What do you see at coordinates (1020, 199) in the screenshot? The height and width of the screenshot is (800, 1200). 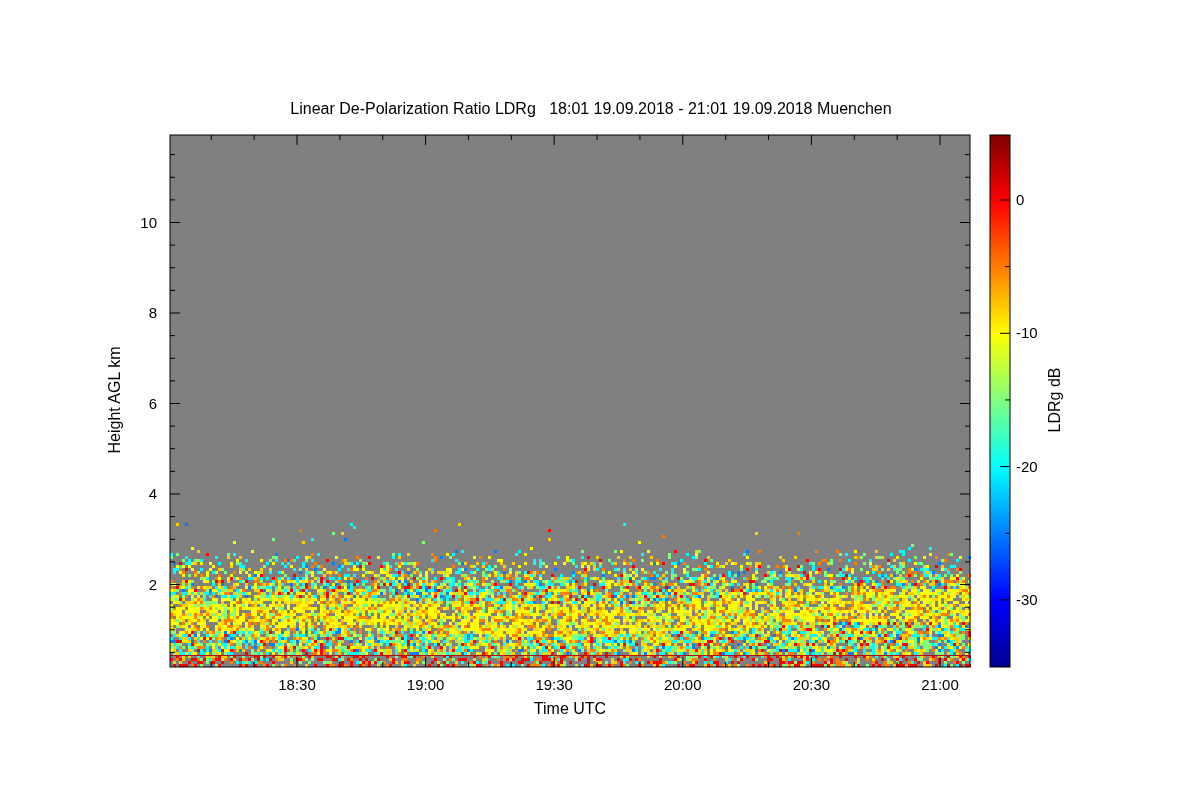 I see `colorbar-tick-label: 0` at bounding box center [1020, 199].